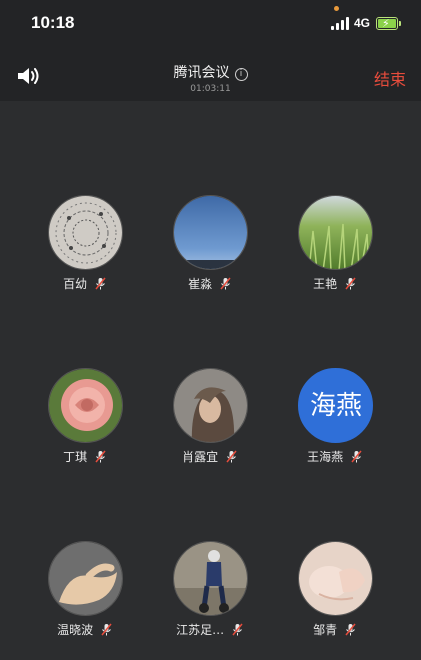 This screenshot has height=660, width=421. What do you see at coordinates (210, 24) in the screenshot?
I see `status-bar: 10:18 4G ⚡` at bounding box center [210, 24].